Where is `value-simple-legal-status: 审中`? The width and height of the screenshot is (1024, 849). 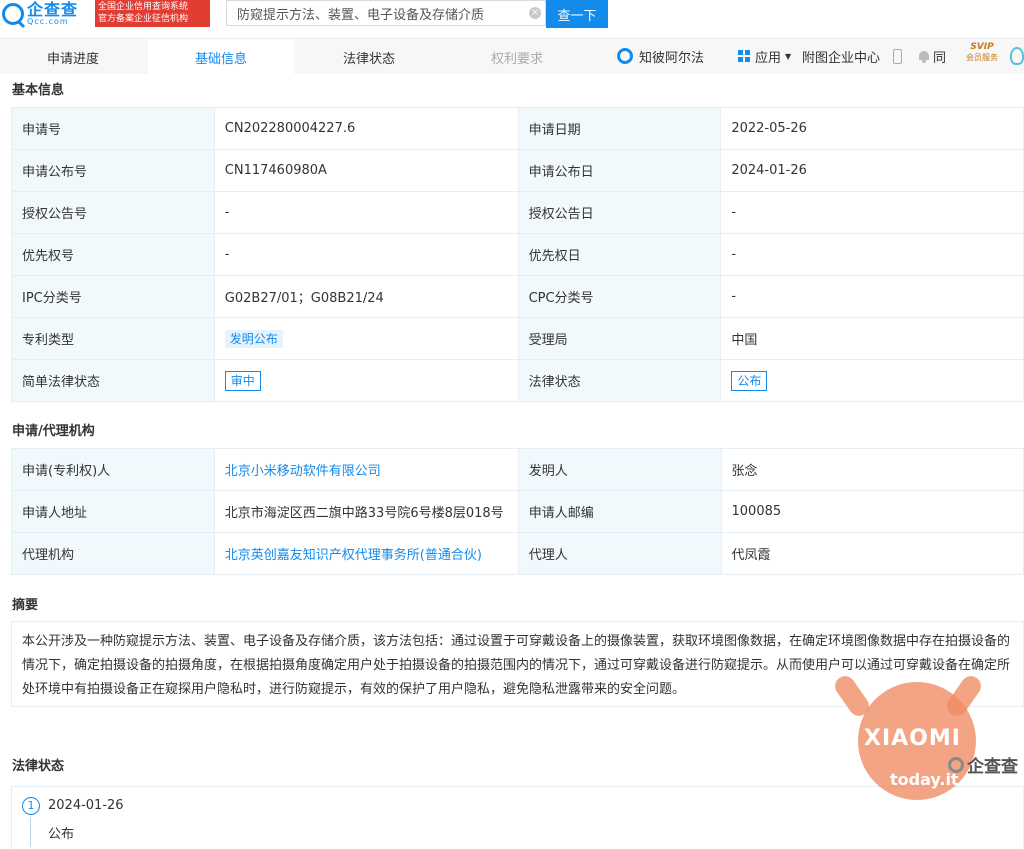 value-simple-legal-status: 审中 is located at coordinates (366, 380).